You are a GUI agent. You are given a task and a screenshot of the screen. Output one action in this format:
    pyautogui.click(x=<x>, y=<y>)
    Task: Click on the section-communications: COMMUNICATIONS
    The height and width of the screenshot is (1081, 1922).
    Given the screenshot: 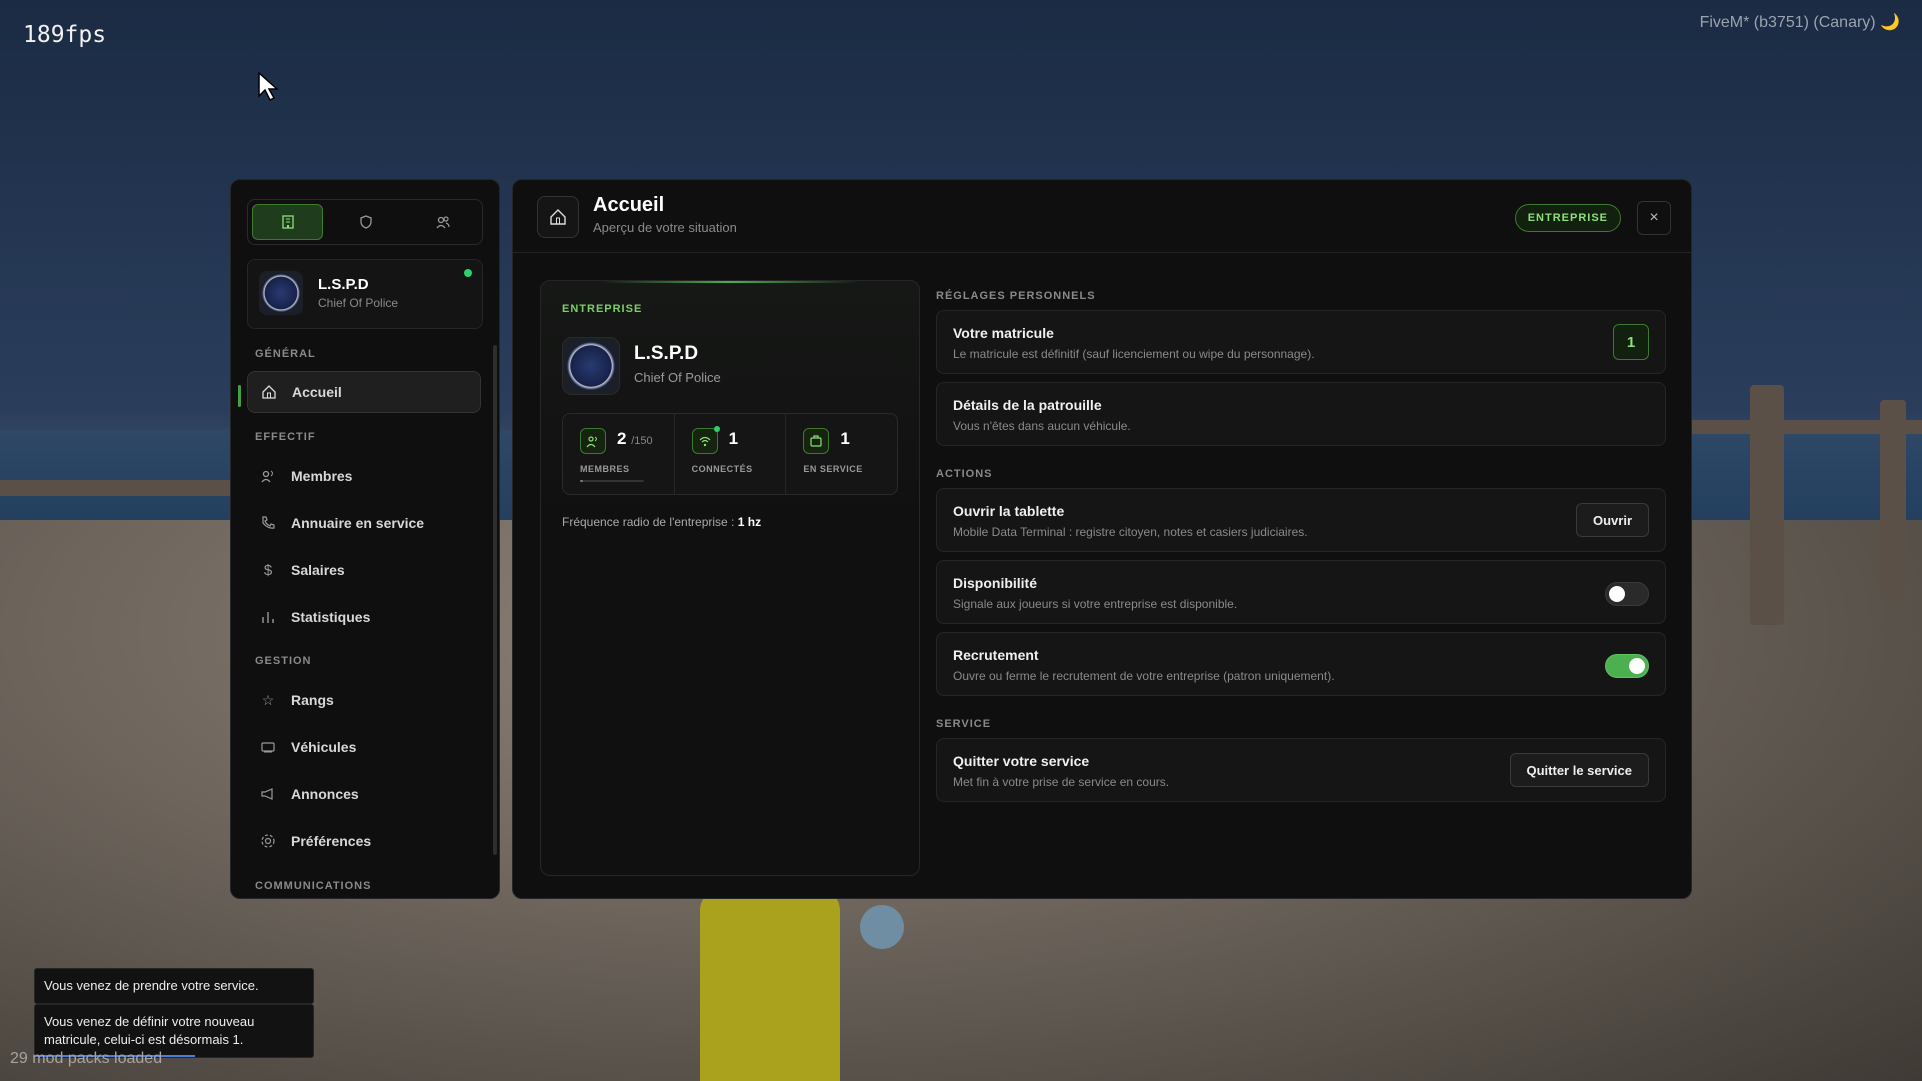 What is the action you would take?
    pyautogui.click(x=313, y=886)
    